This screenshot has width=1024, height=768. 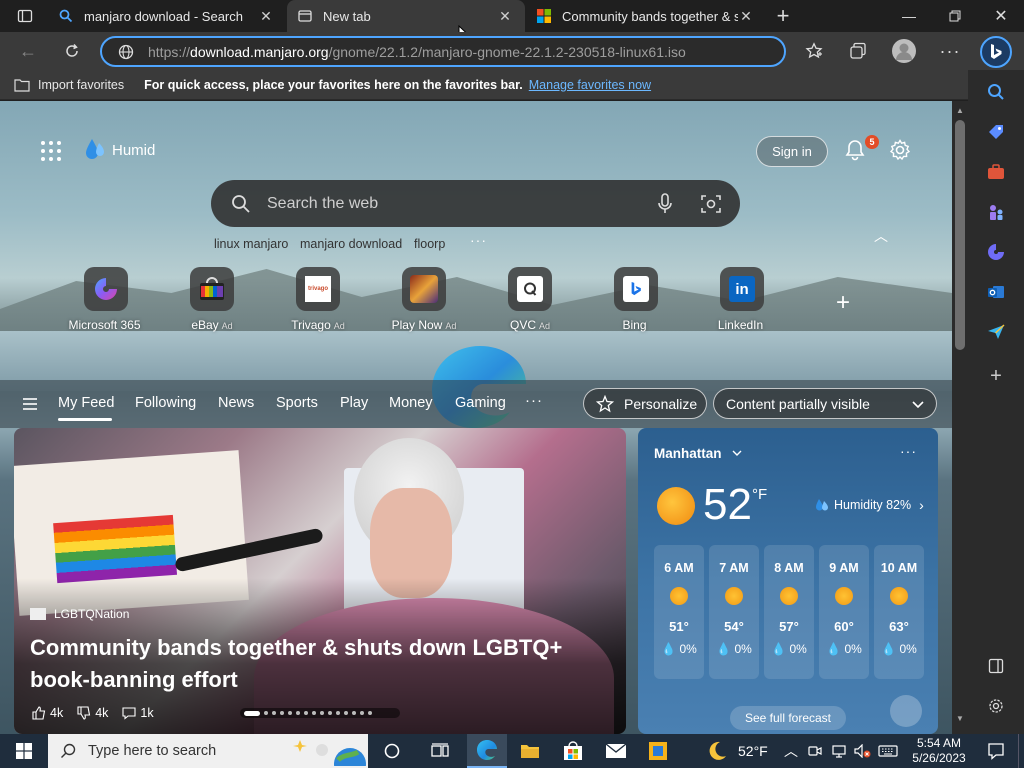 What do you see at coordinates (475, 203) in the screenshot?
I see `web-search-input: Search the web` at bounding box center [475, 203].